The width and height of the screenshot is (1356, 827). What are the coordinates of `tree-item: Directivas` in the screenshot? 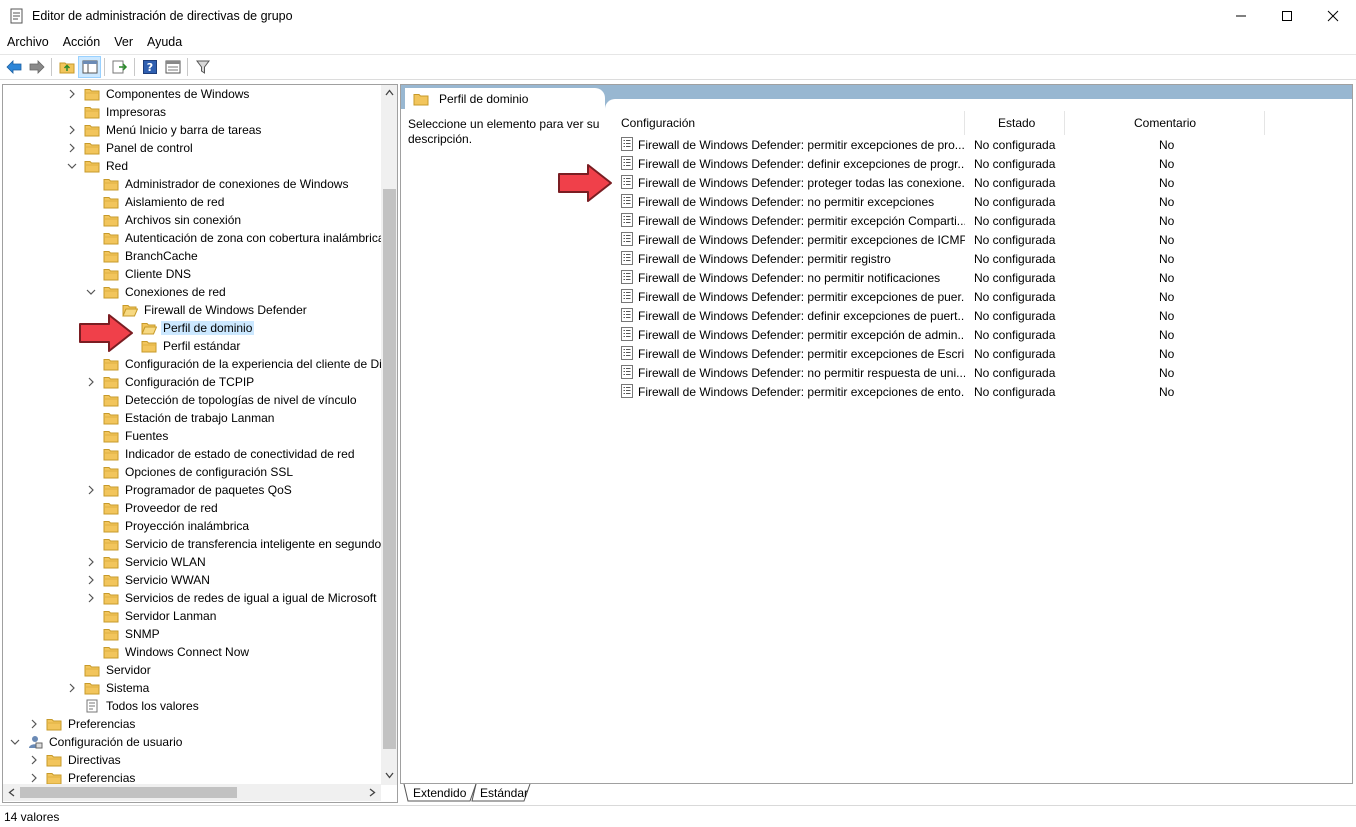 It's located at (75, 760).